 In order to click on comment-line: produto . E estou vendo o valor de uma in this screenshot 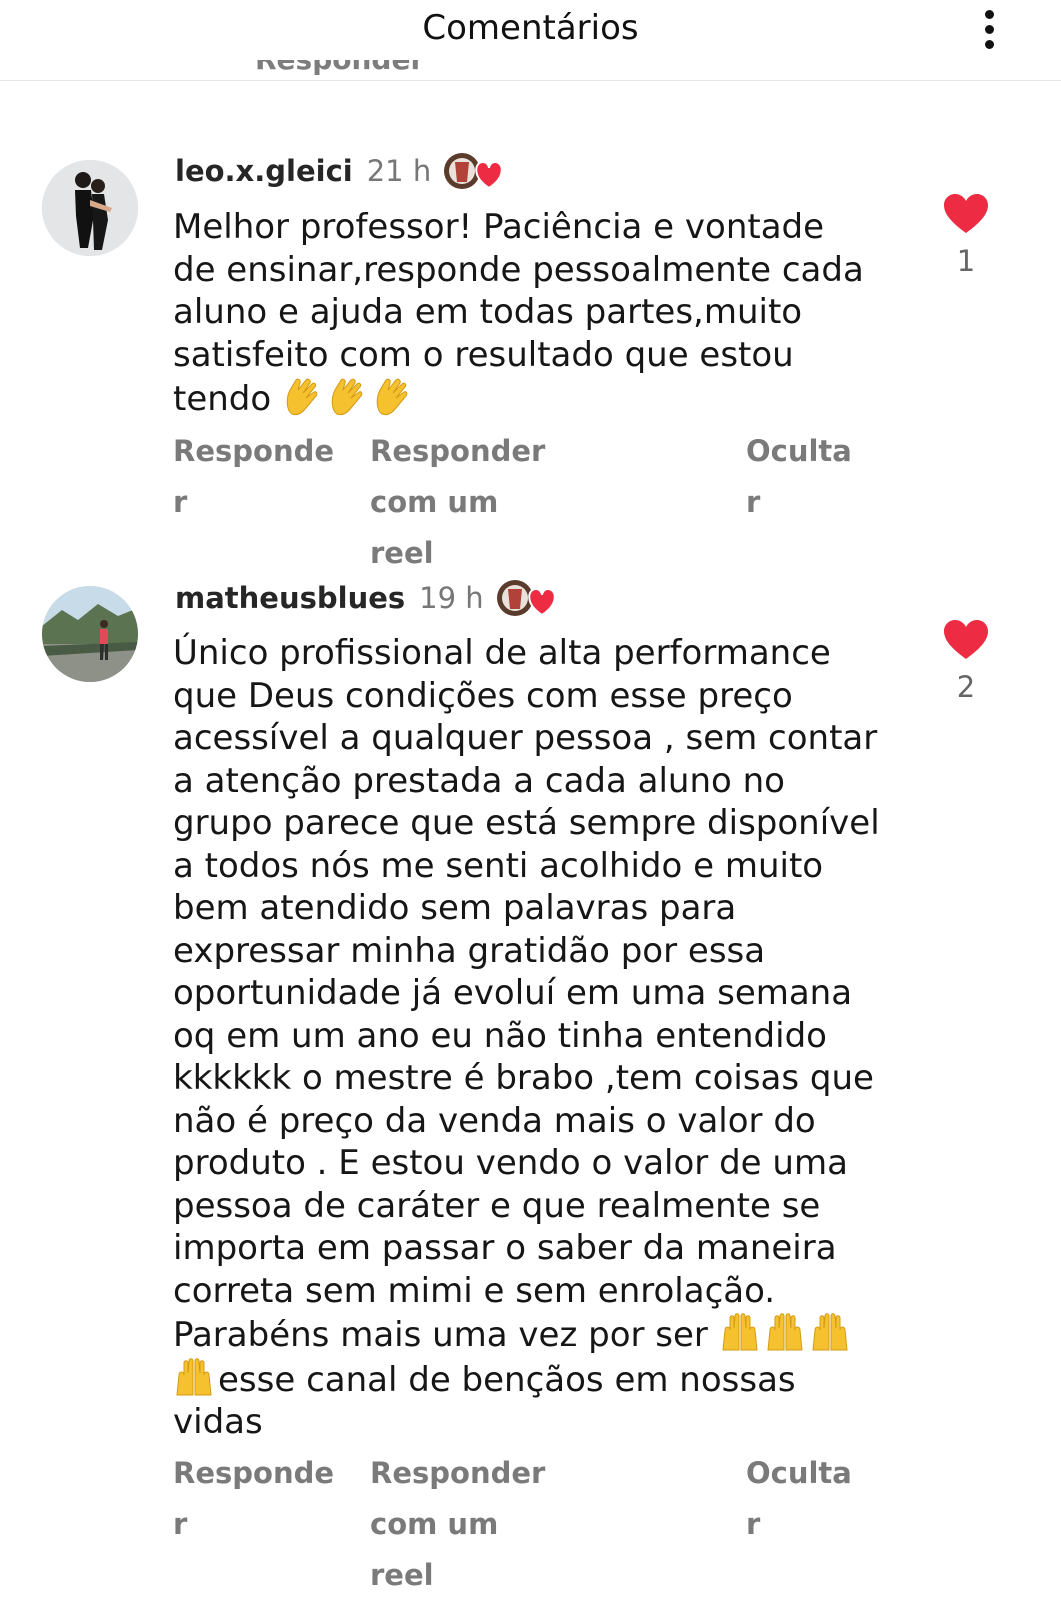, I will do `click(510, 1163)`.